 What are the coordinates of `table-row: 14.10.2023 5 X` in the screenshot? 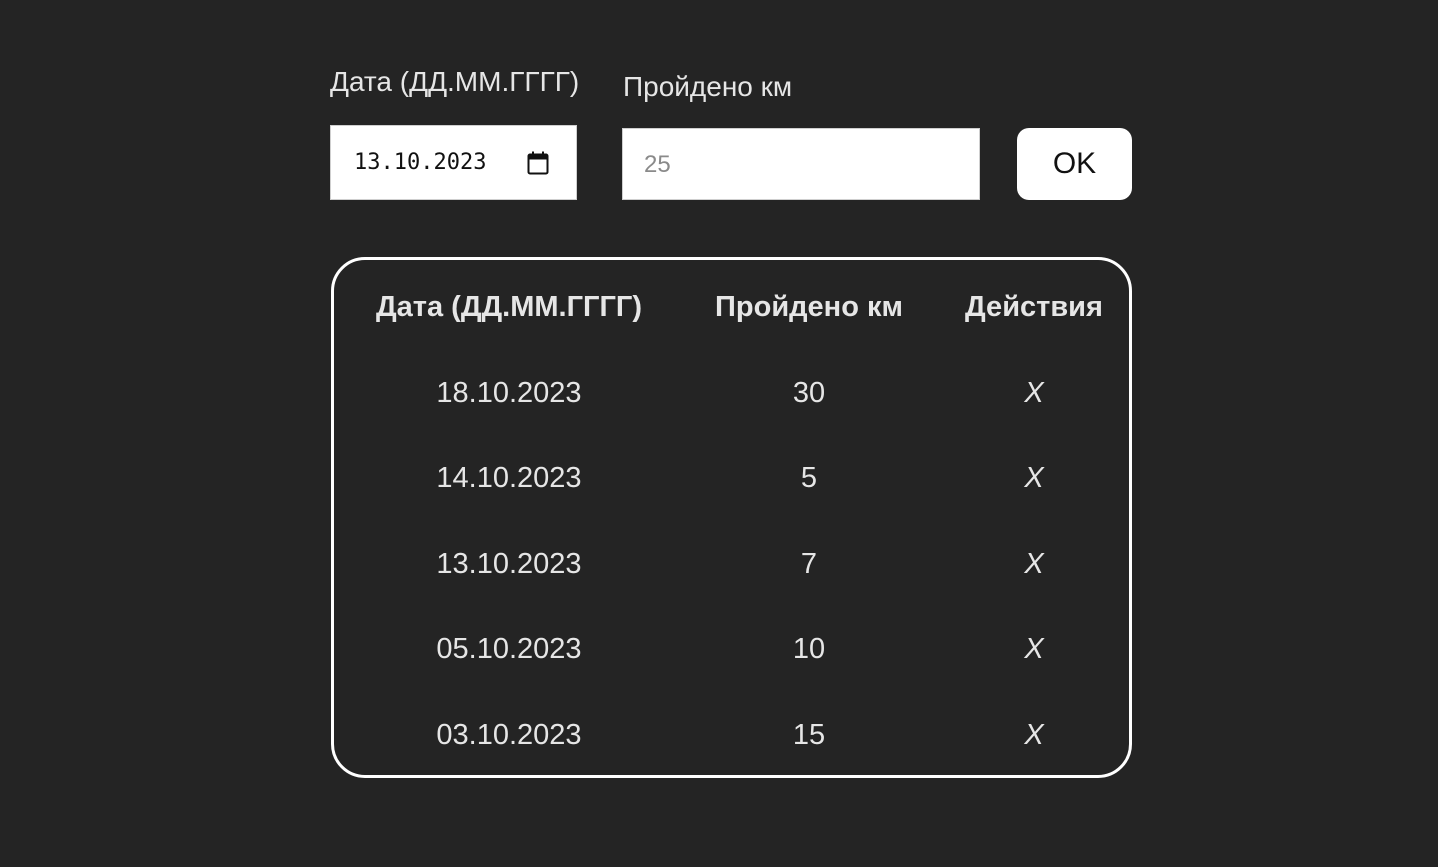 It's located at (731, 478).